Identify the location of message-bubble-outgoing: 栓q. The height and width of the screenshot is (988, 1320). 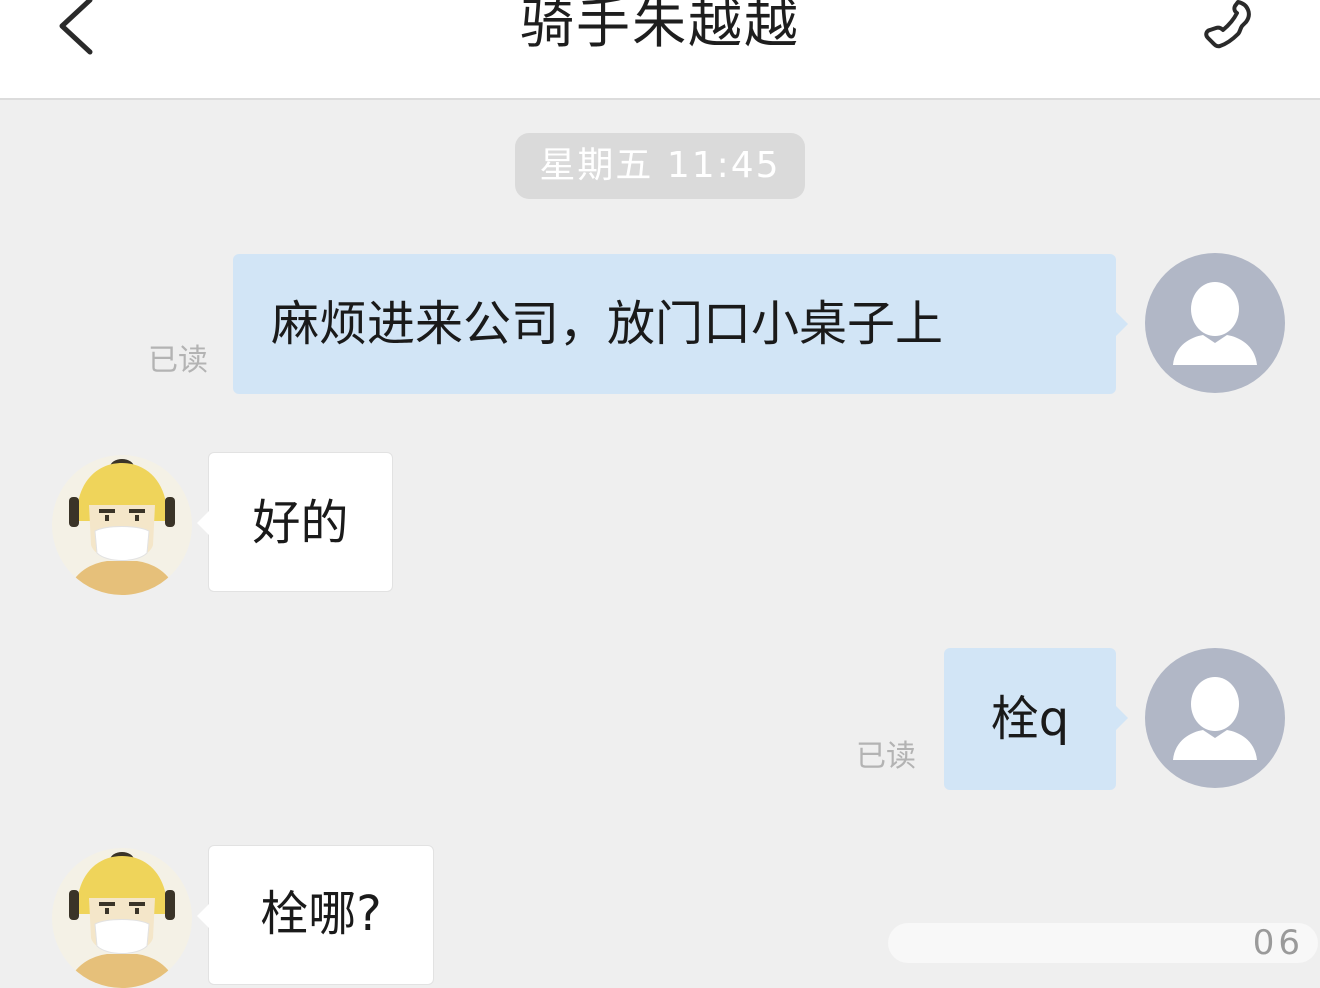
(1036, 719).